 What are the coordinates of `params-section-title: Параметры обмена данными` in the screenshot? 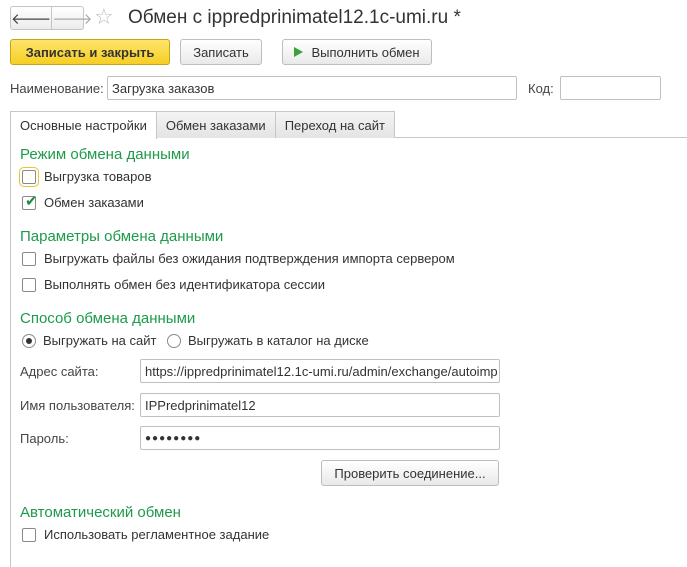 It's located at (122, 236).